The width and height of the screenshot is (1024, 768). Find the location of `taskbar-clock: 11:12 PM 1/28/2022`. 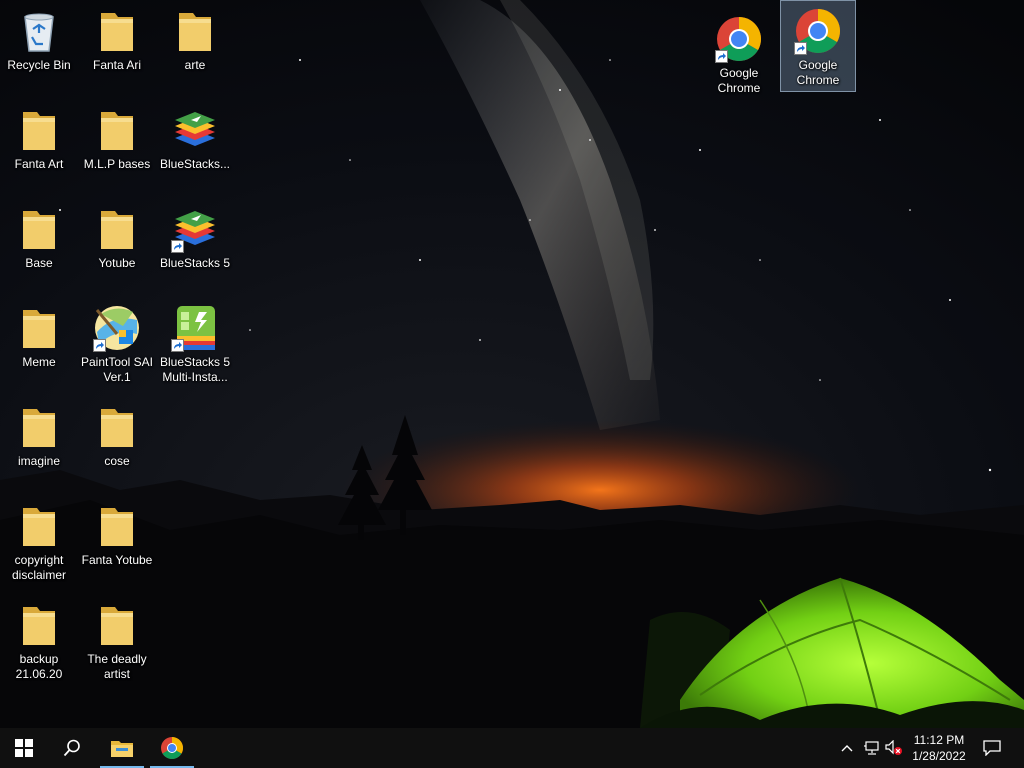

taskbar-clock: 11:12 PM 1/28/2022 is located at coordinates (939, 748).